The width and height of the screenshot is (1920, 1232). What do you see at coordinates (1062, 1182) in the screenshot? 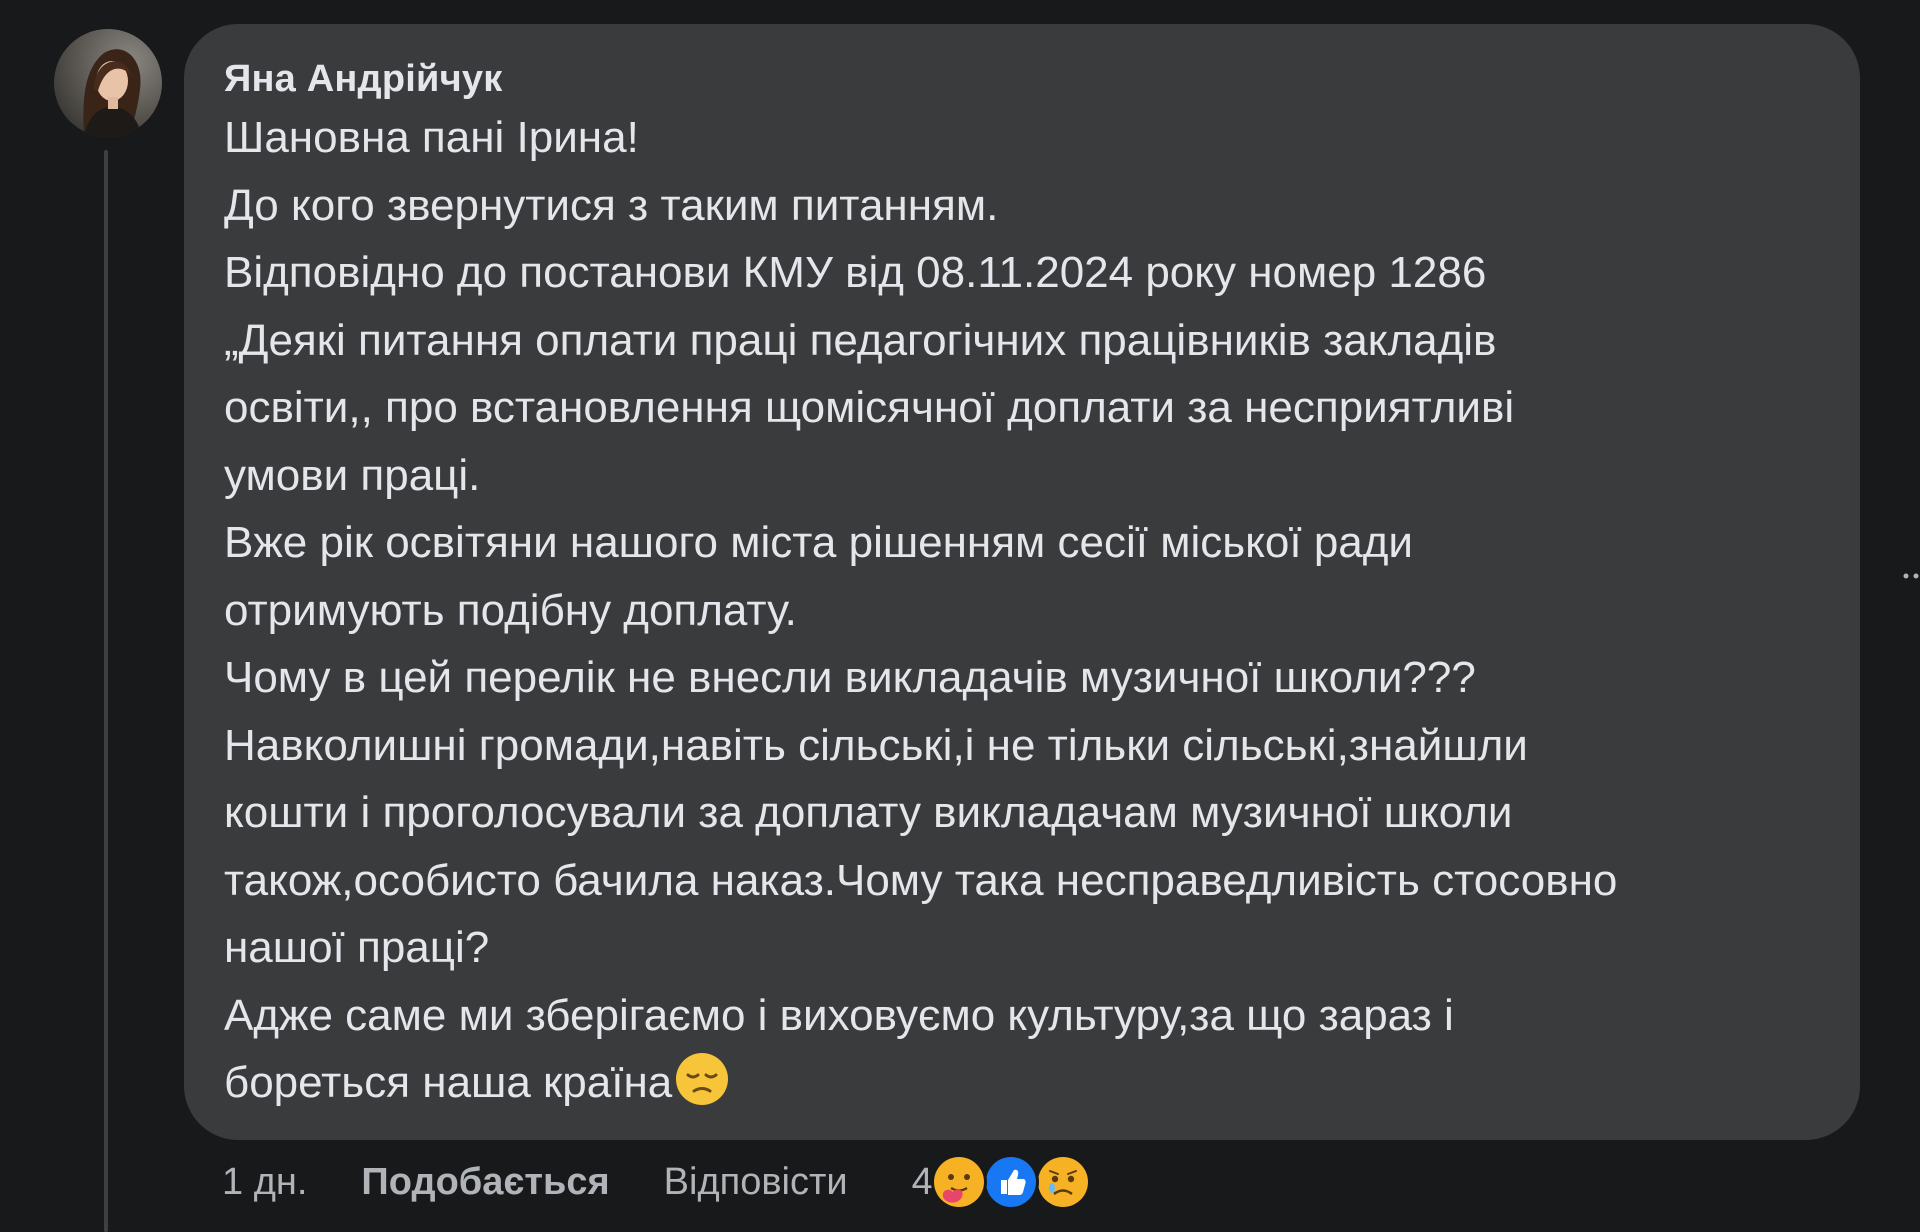
I see `sad-reaction-icon` at bounding box center [1062, 1182].